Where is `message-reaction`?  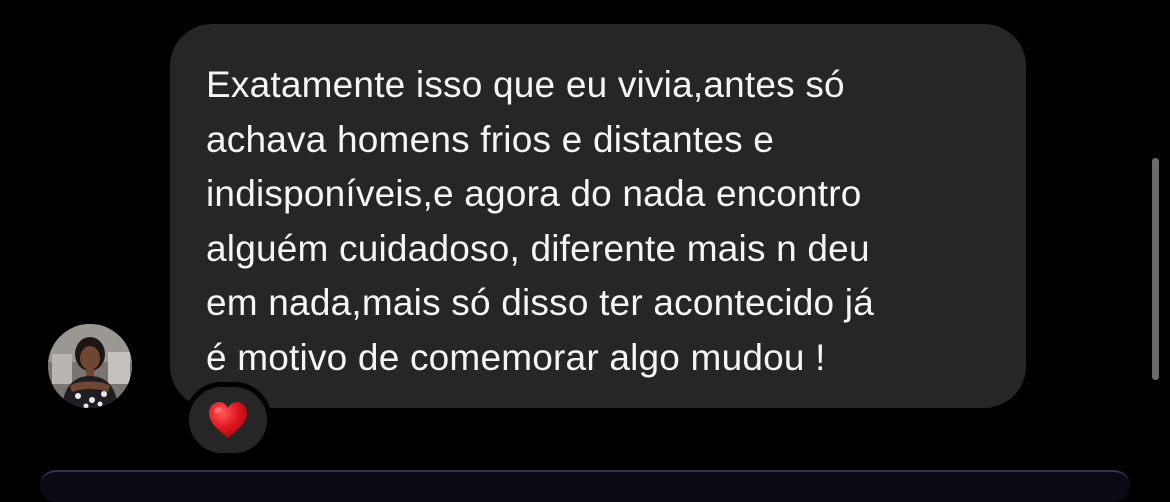 message-reaction is located at coordinates (228, 420).